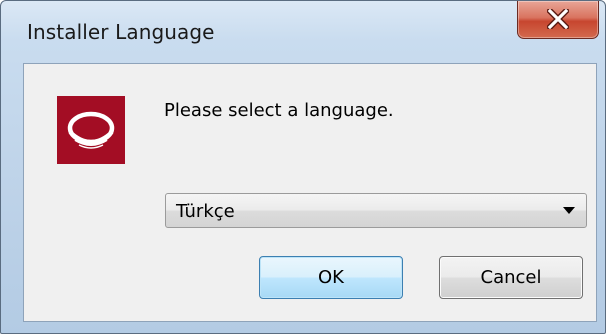 The image size is (608, 336). I want to click on select-language-prompt: Please select a language., so click(279, 110).